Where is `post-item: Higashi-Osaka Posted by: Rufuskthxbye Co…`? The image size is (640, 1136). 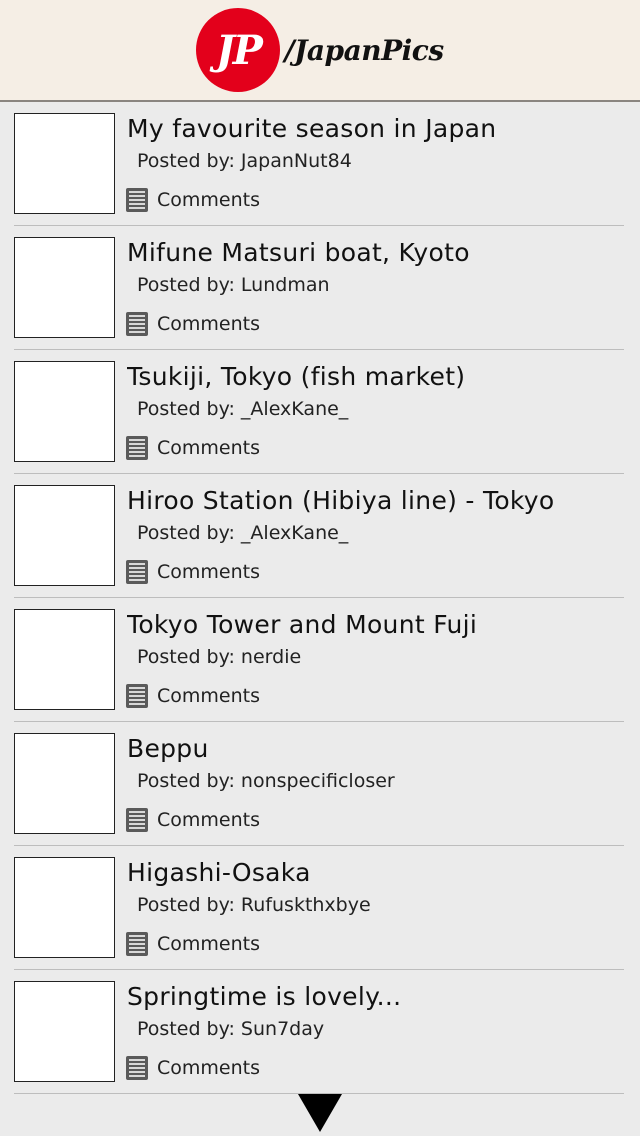 post-item: Higashi-Osaka Posted by: Rufuskthxbye Co… is located at coordinates (320, 908).